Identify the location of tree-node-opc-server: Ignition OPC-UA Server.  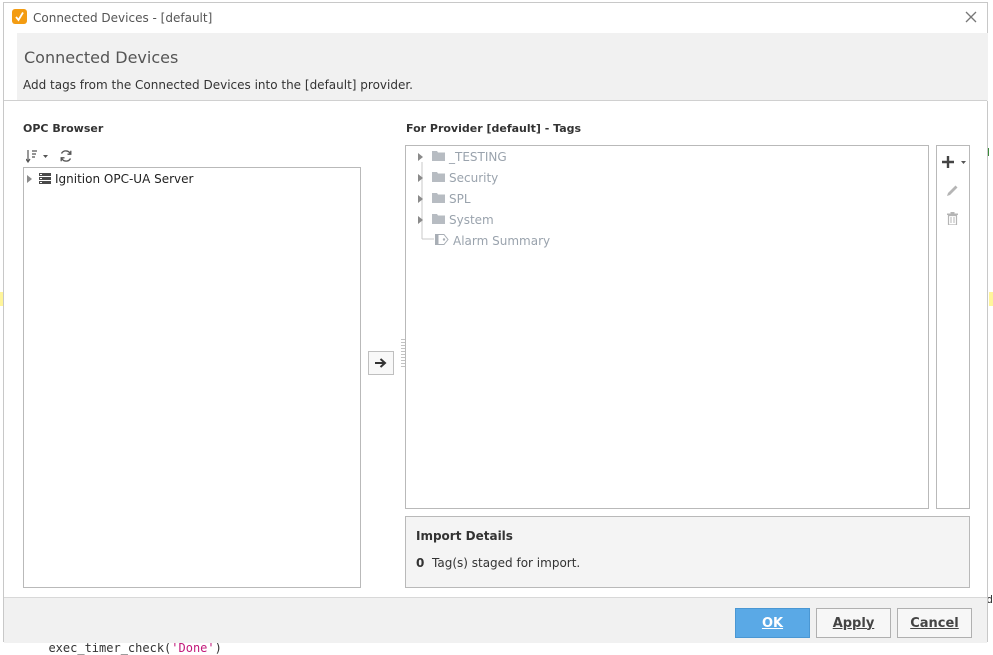
(110, 179).